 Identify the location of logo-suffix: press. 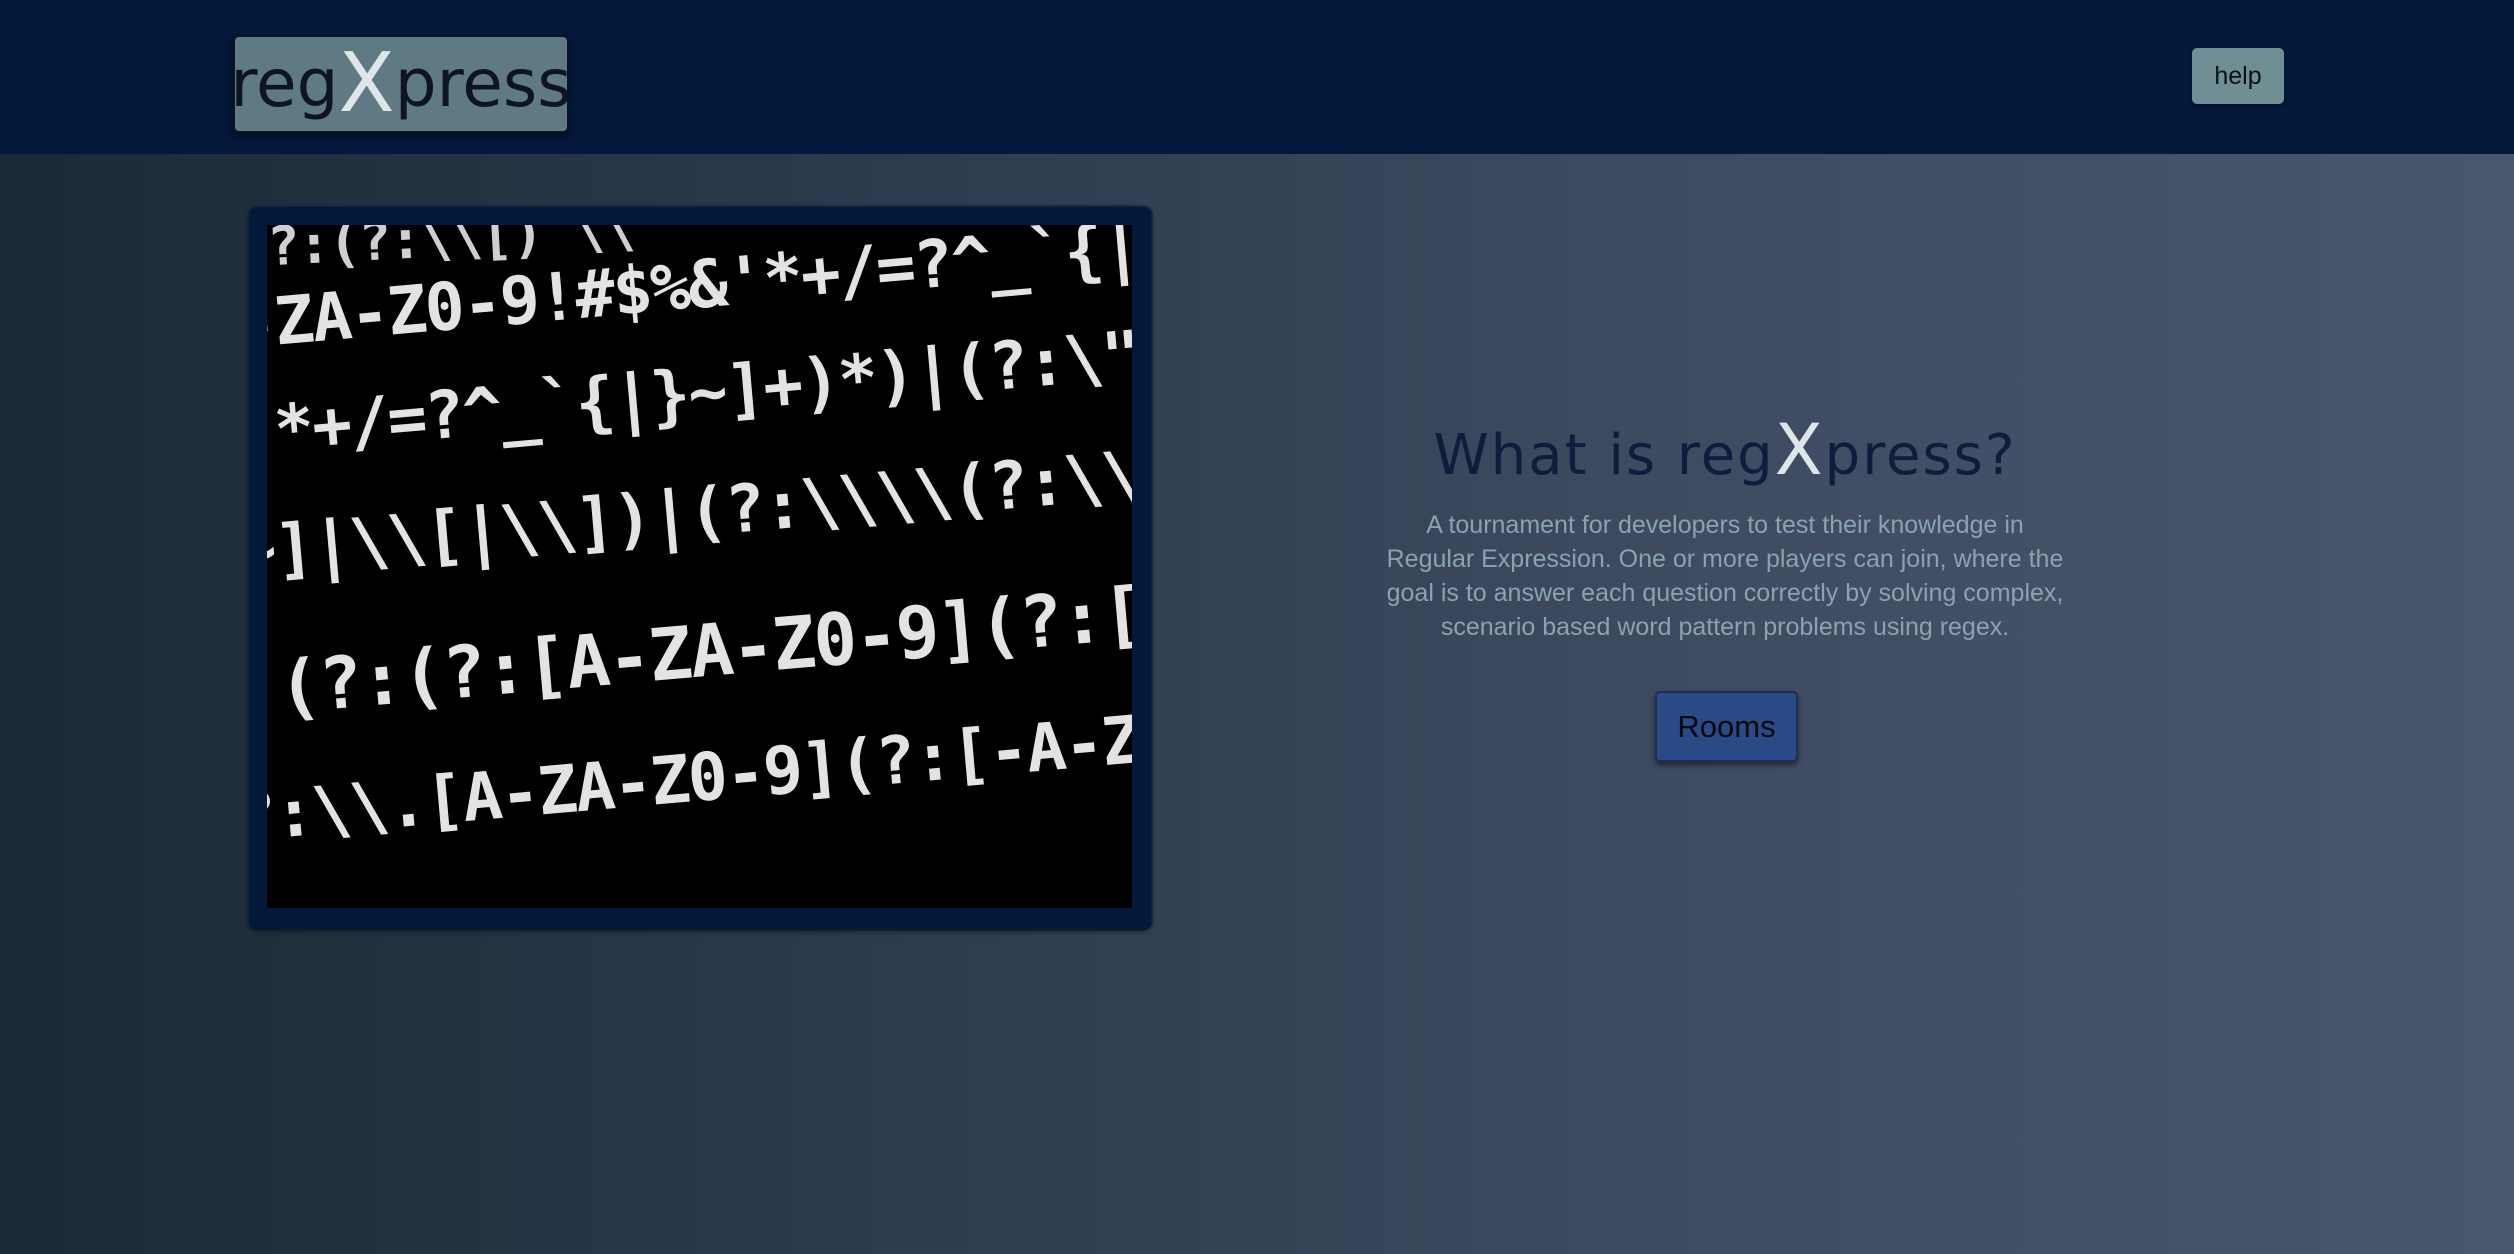
(483, 83).